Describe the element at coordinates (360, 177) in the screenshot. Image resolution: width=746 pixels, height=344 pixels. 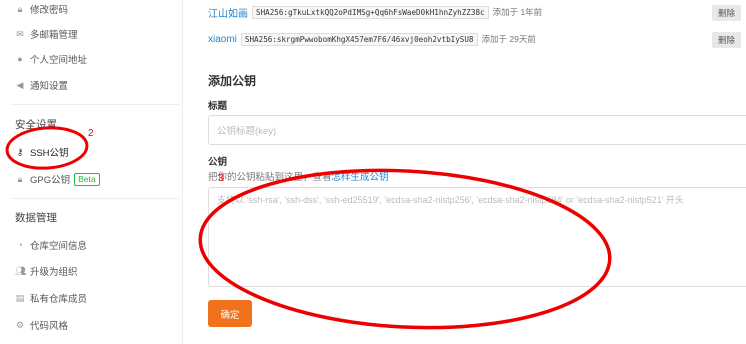
I see `how-to-generate-link: 怎样生成公钥` at that location.